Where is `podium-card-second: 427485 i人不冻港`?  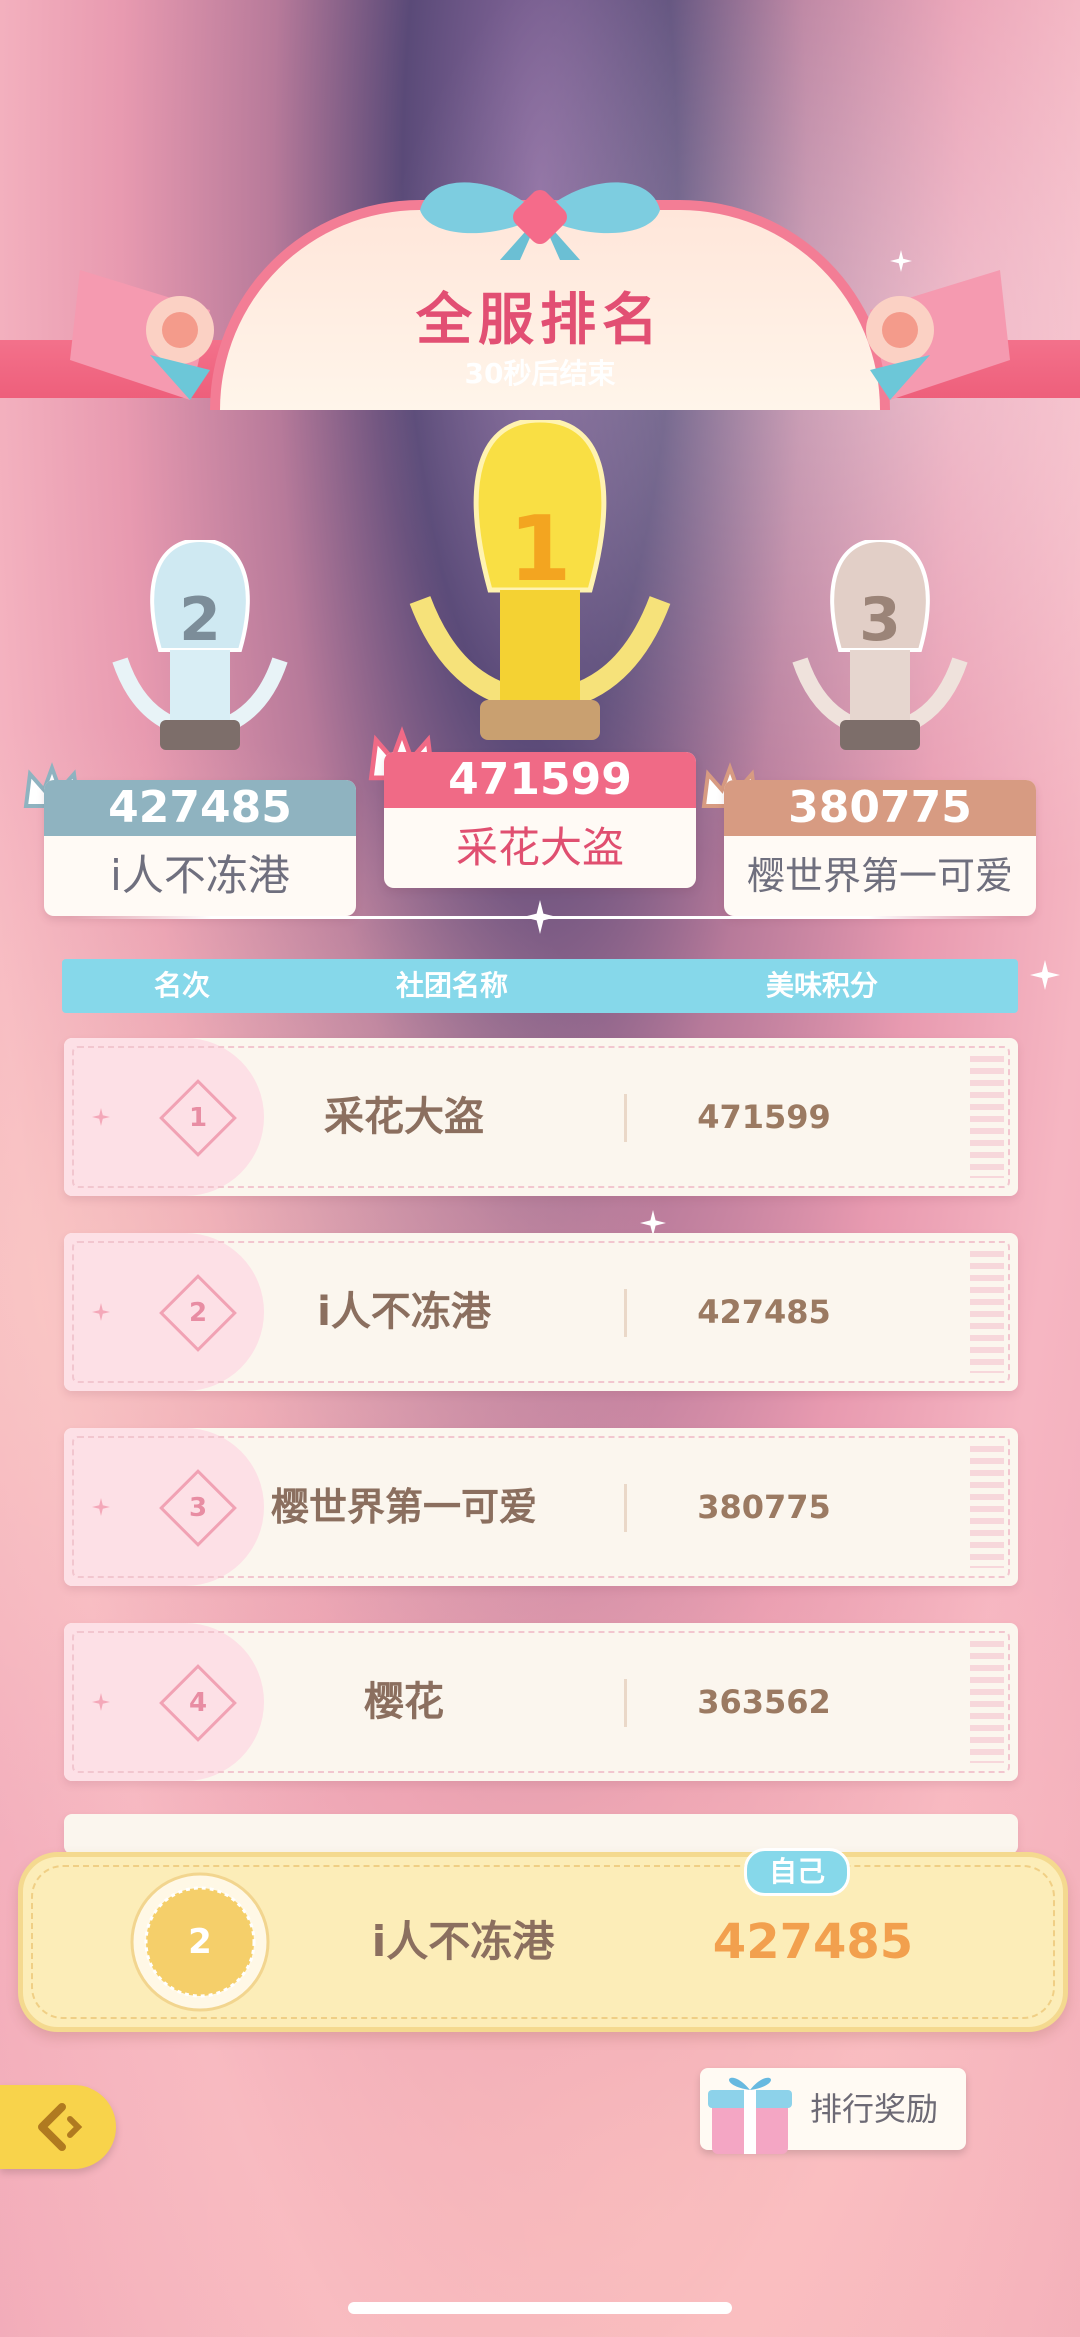
podium-card-second: 427485 i人不冻港 is located at coordinates (200, 848).